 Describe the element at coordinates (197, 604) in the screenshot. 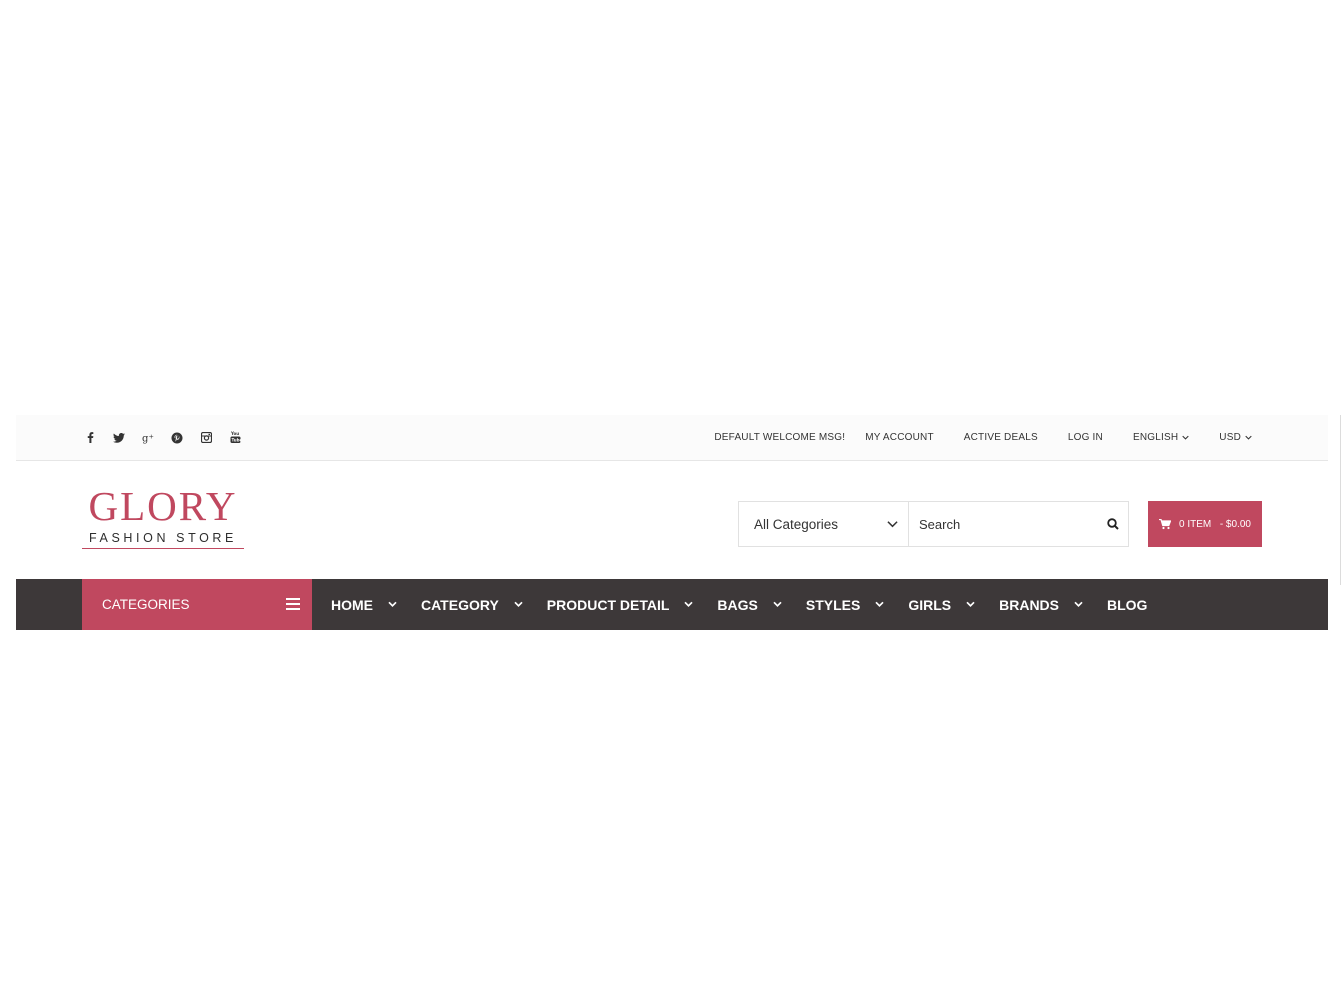

I see `categories-button: CATEGORIES` at that location.